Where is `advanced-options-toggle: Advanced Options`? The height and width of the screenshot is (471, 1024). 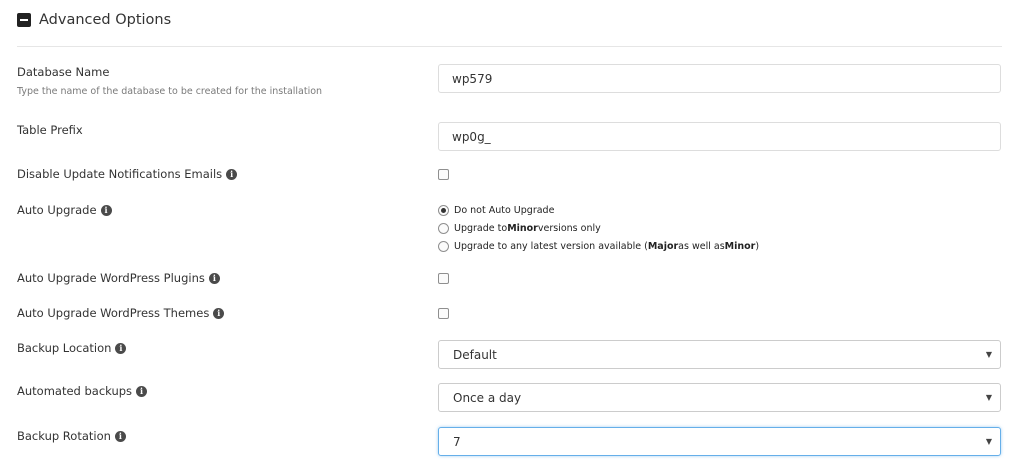 advanced-options-toggle: Advanced Options is located at coordinates (94, 20).